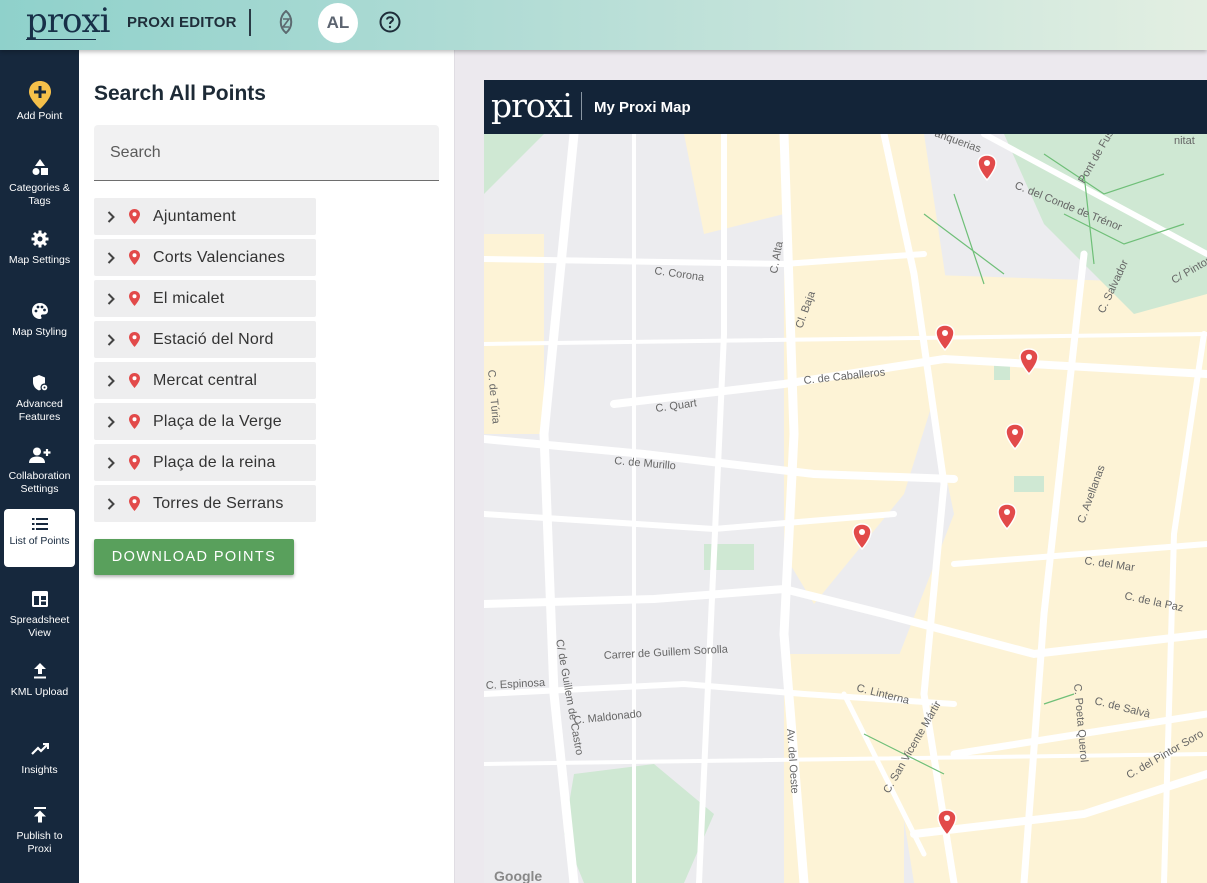  What do you see at coordinates (194, 216) in the screenshot?
I see `point-name: Ajuntament` at bounding box center [194, 216].